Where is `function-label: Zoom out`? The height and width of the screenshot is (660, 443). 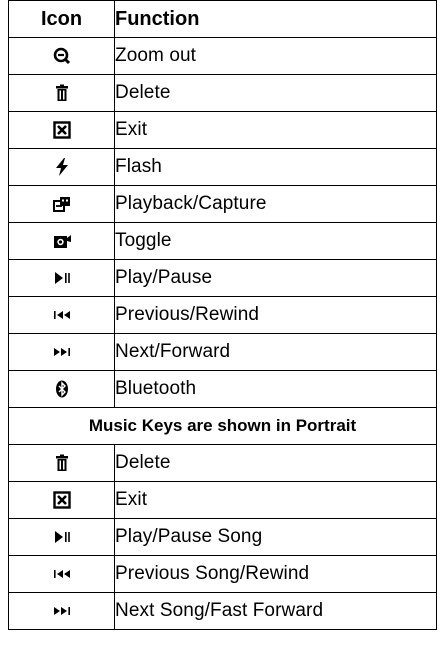 function-label: Zoom out is located at coordinates (275, 56).